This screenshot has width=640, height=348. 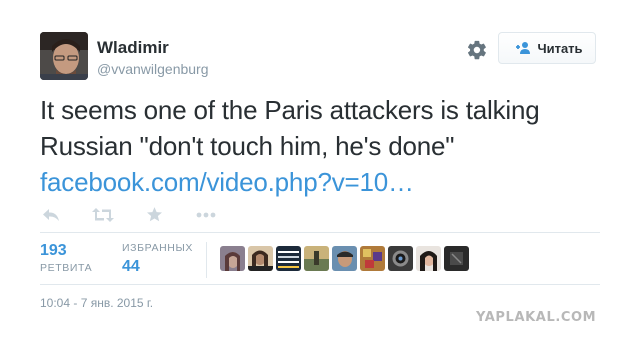 What do you see at coordinates (96, 303) in the screenshot?
I see `tweet-timestamp: 10:04 - 7 янв. 2015 г.` at bounding box center [96, 303].